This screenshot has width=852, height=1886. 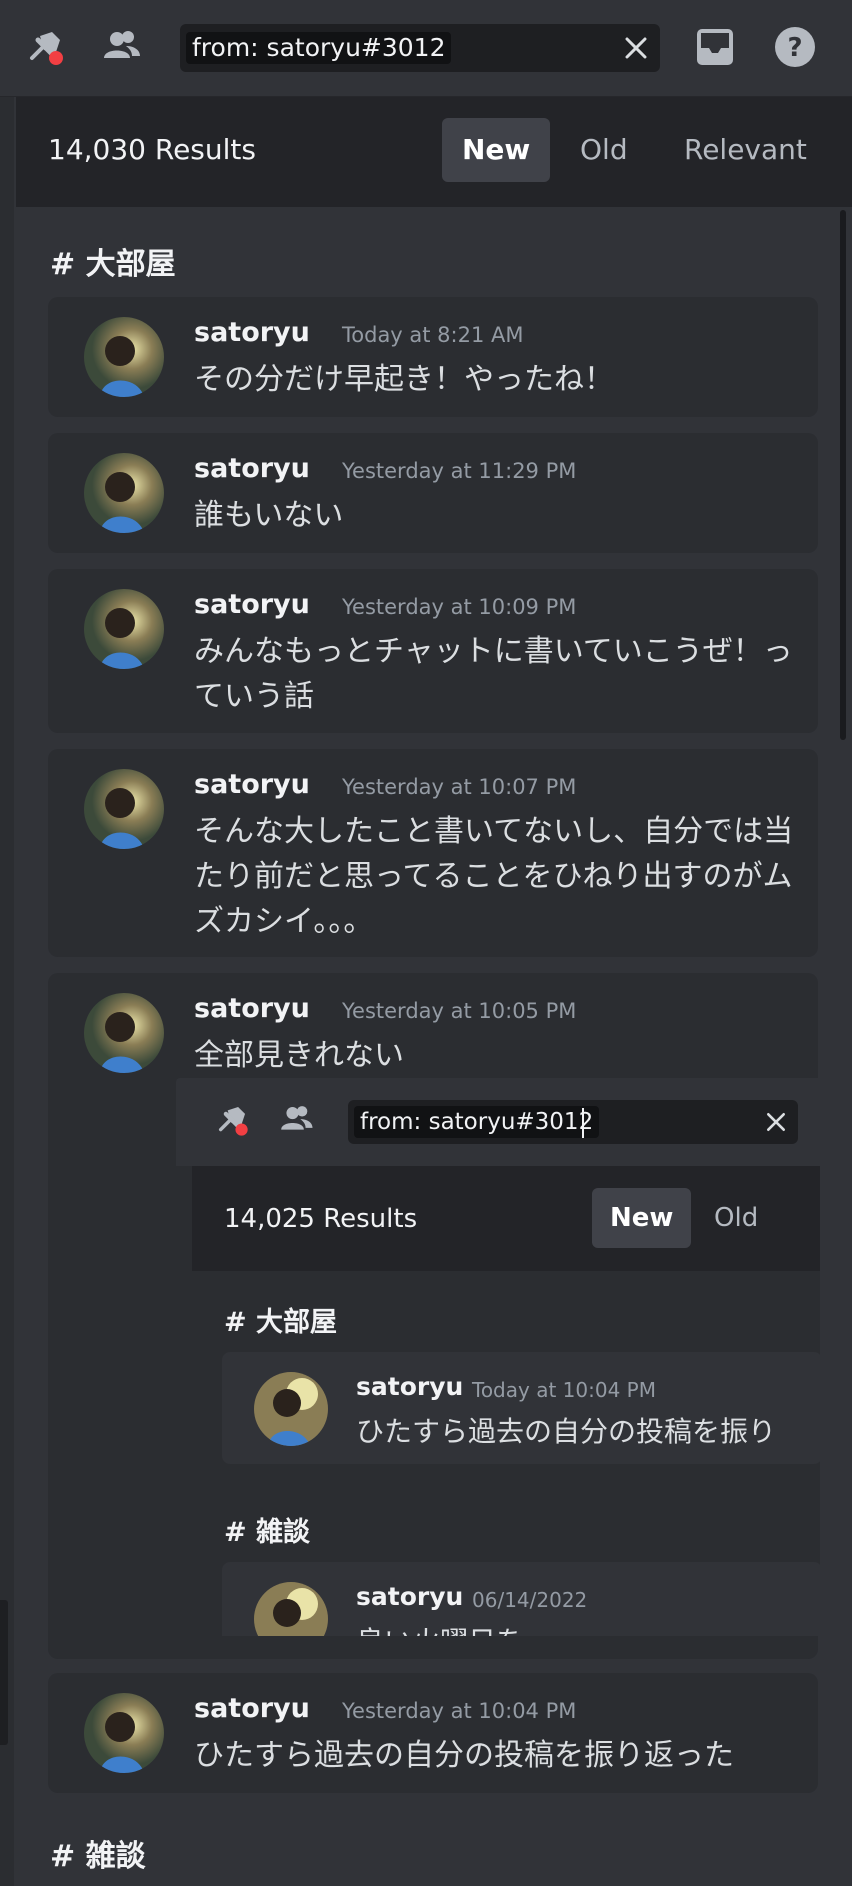 I want to click on embed-channel-heading: # 雑談, so click(x=267, y=1532).